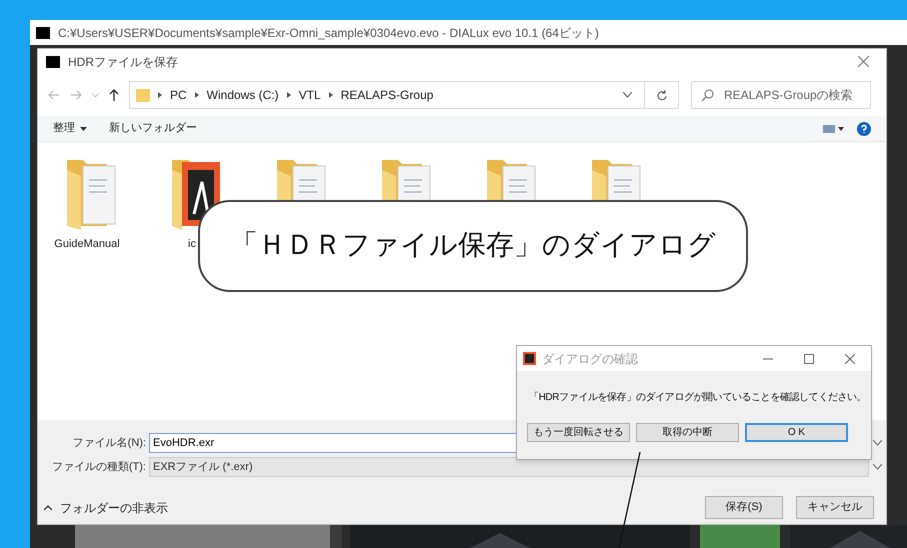 The height and width of the screenshot is (548, 907). I want to click on breadcrumb-item: REALAPS-Group, so click(387, 95).